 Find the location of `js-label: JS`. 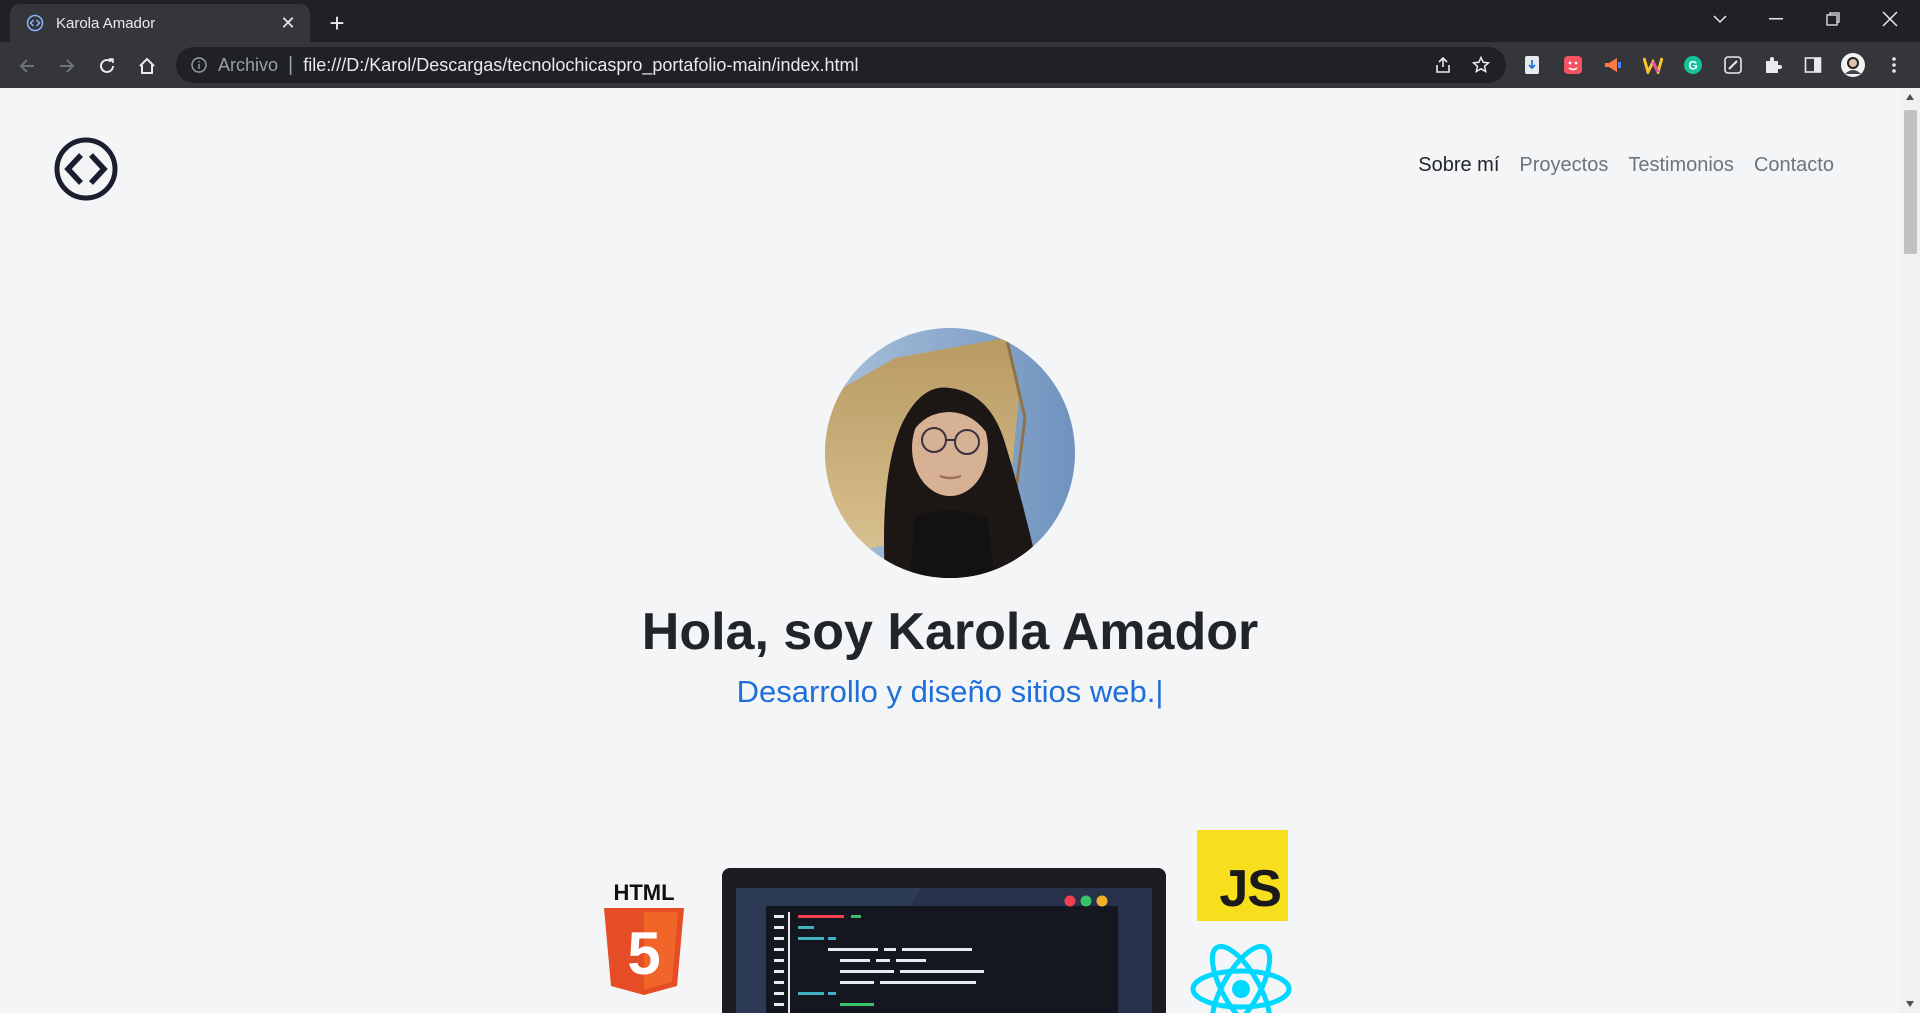

js-label: JS is located at coordinates (1250, 889).